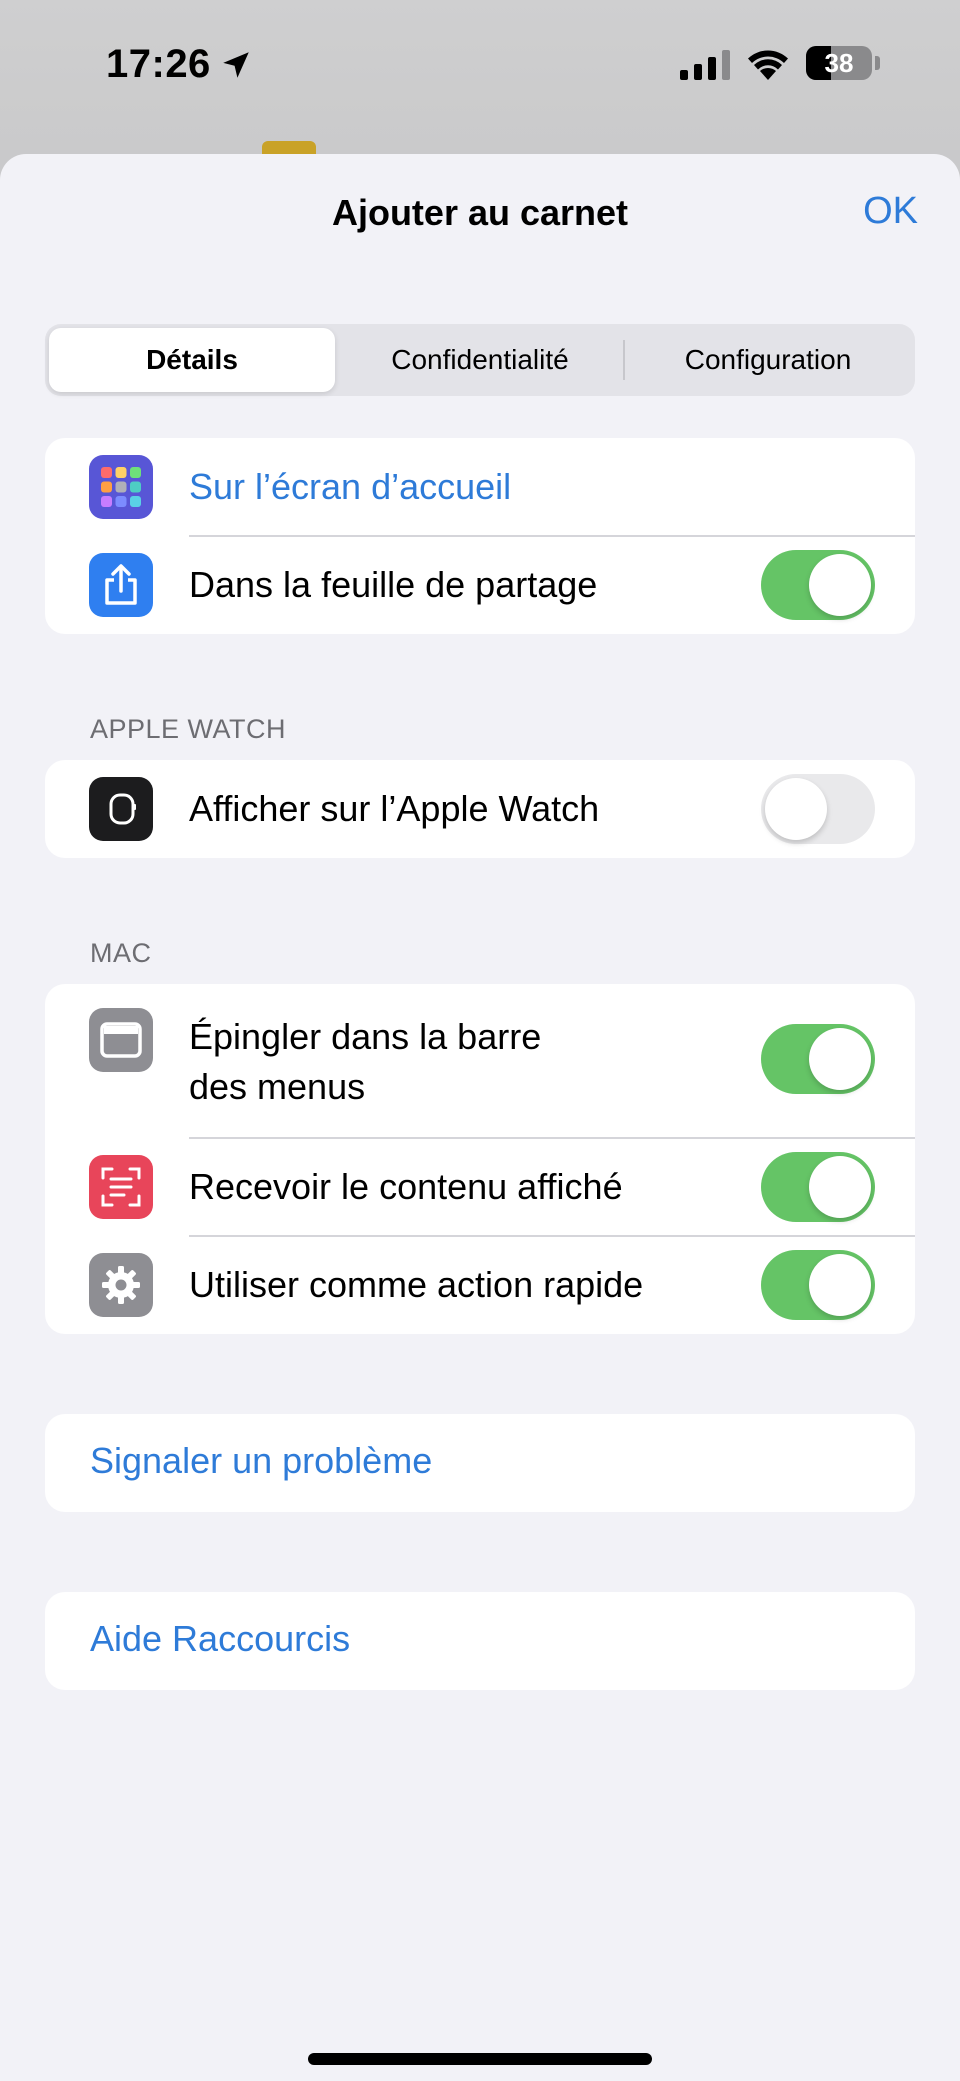  I want to click on status-time-text: 17:26, so click(158, 64).